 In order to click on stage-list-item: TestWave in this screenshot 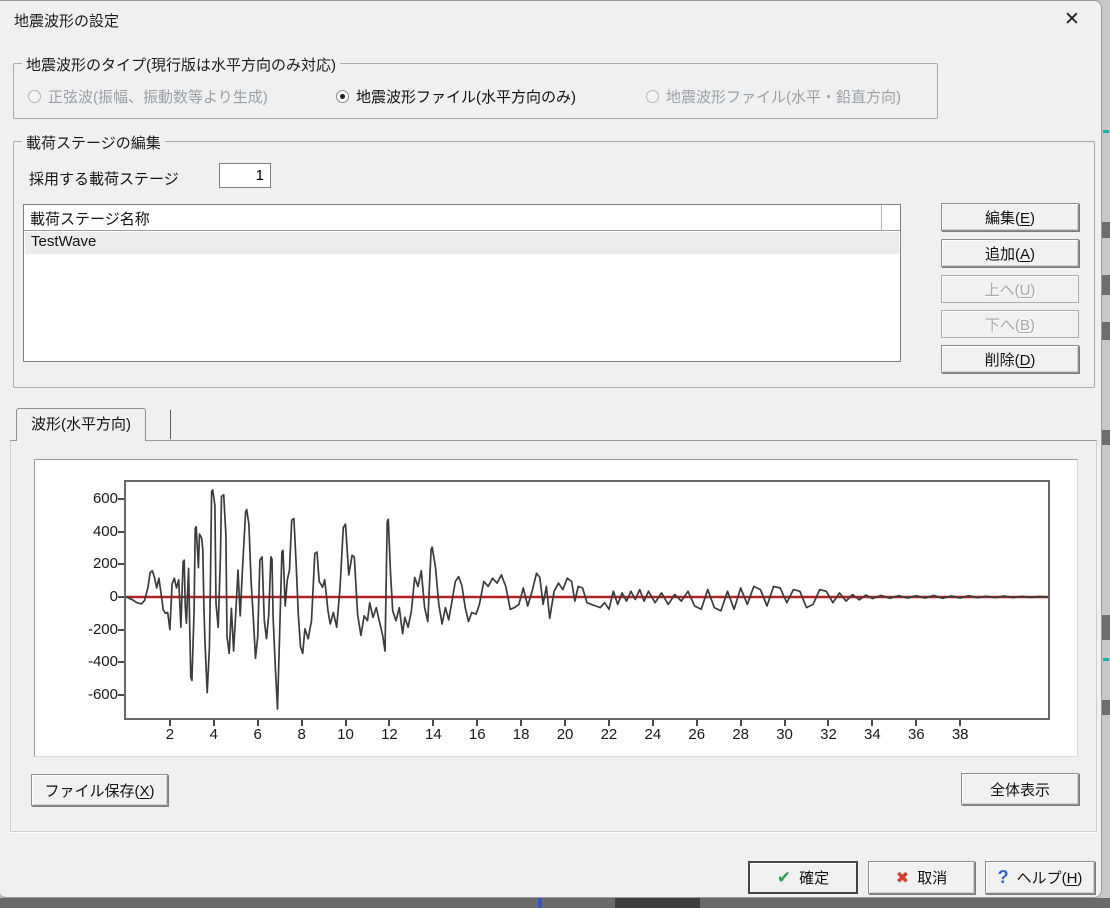, I will do `click(462, 243)`.